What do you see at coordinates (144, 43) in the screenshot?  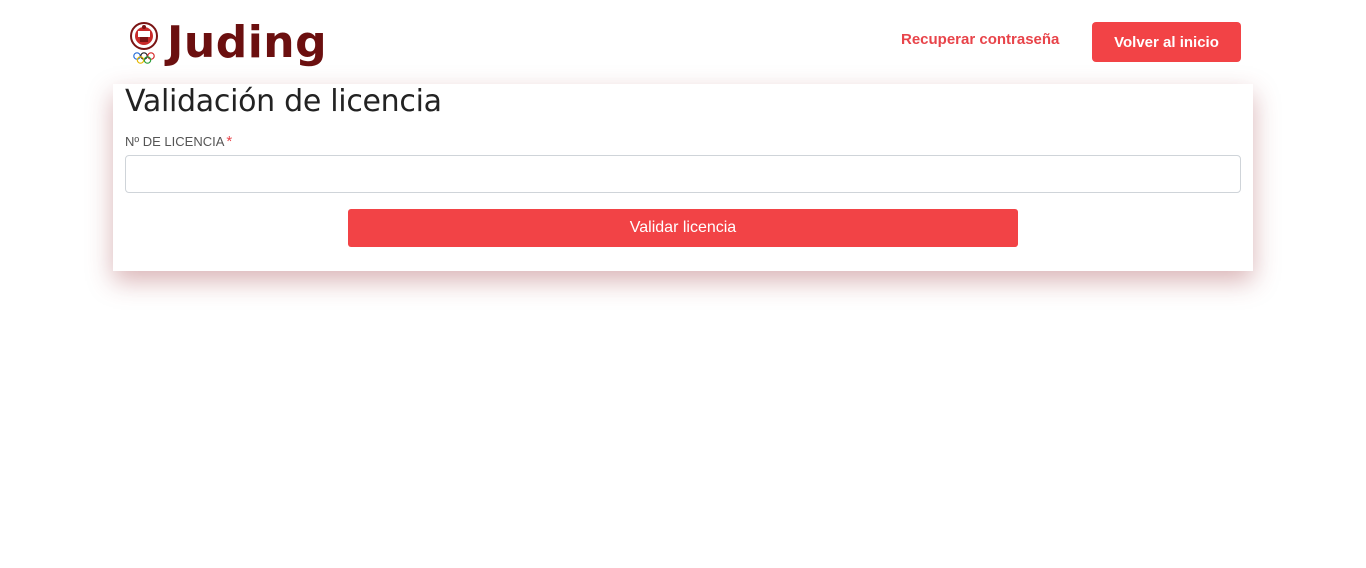 I see `judo-federation-emblem-icon` at bounding box center [144, 43].